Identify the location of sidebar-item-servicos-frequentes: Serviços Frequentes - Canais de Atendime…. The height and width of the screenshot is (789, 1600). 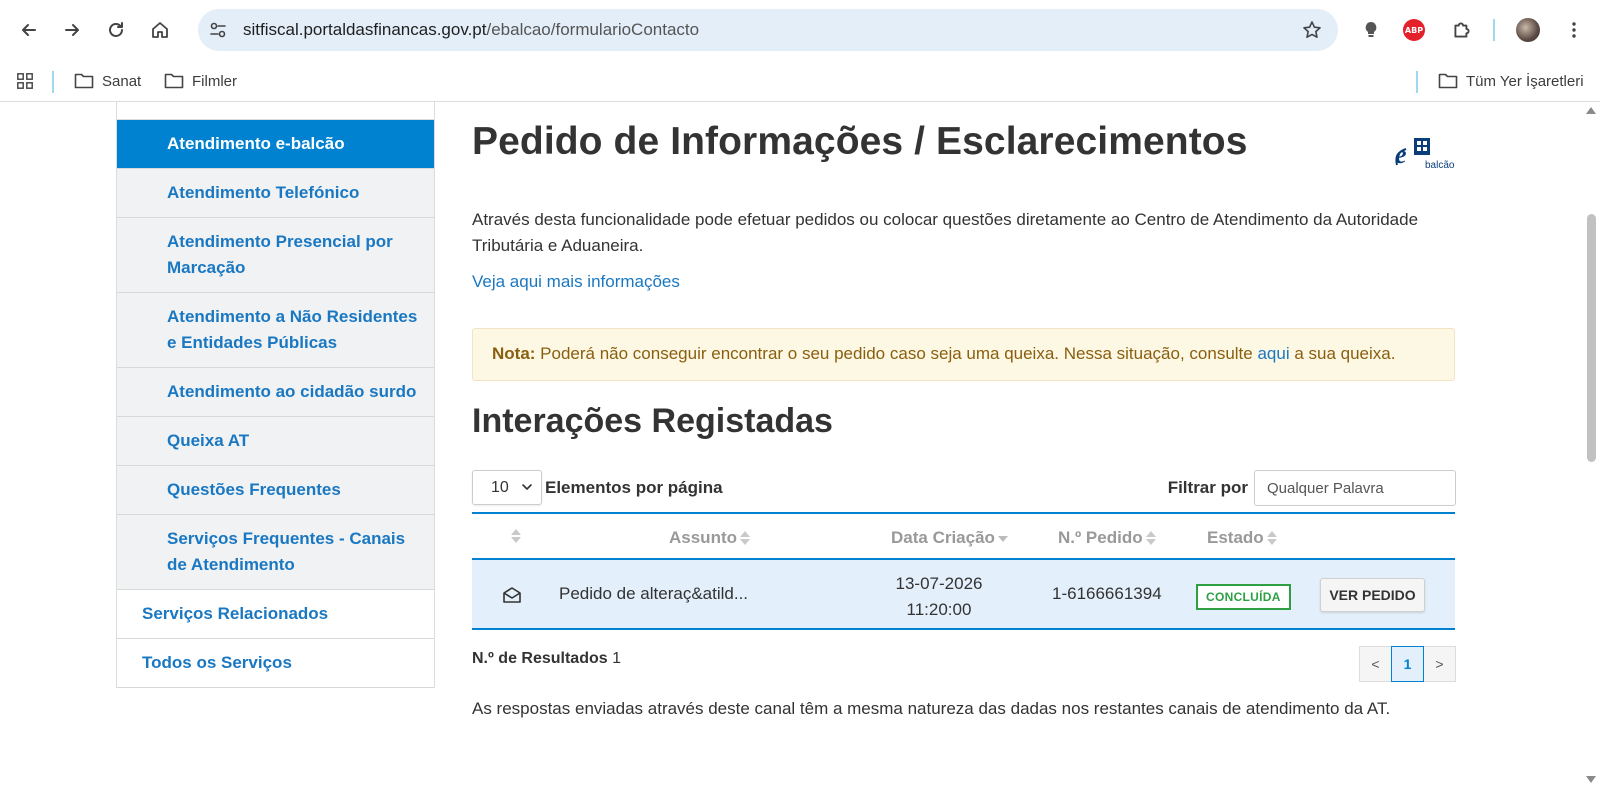
(275, 552).